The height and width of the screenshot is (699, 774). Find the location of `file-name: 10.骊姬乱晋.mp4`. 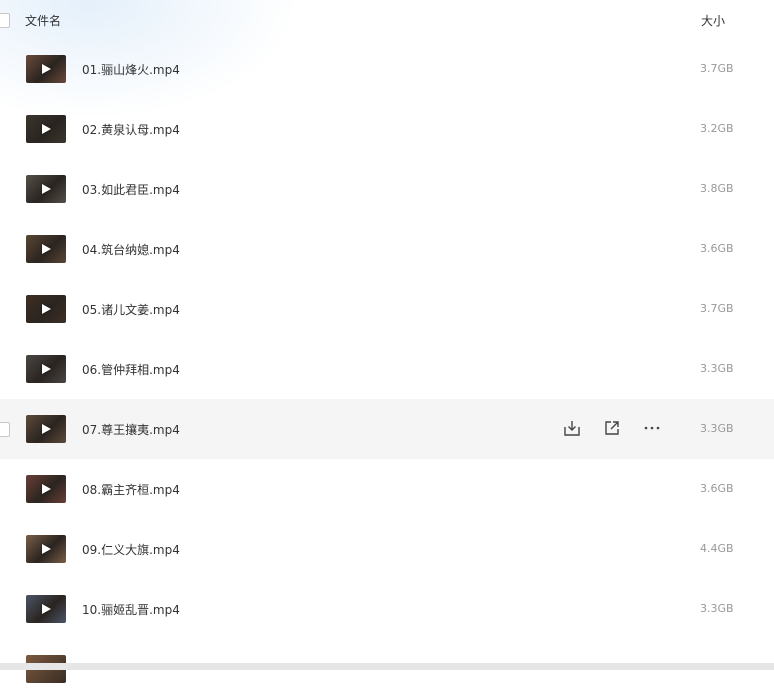

file-name: 10.骊姬乱晋.mp4 is located at coordinates (131, 609).